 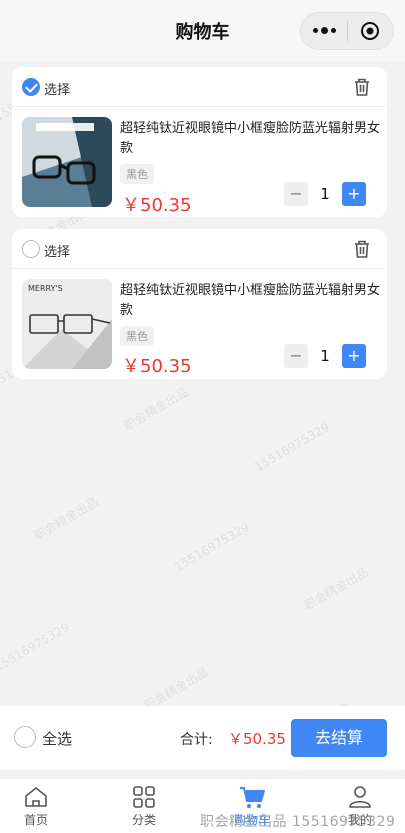 I want to click on checkout-bar: 全选 合计: ￥50.35 去结算, so click(x=202, y=738).